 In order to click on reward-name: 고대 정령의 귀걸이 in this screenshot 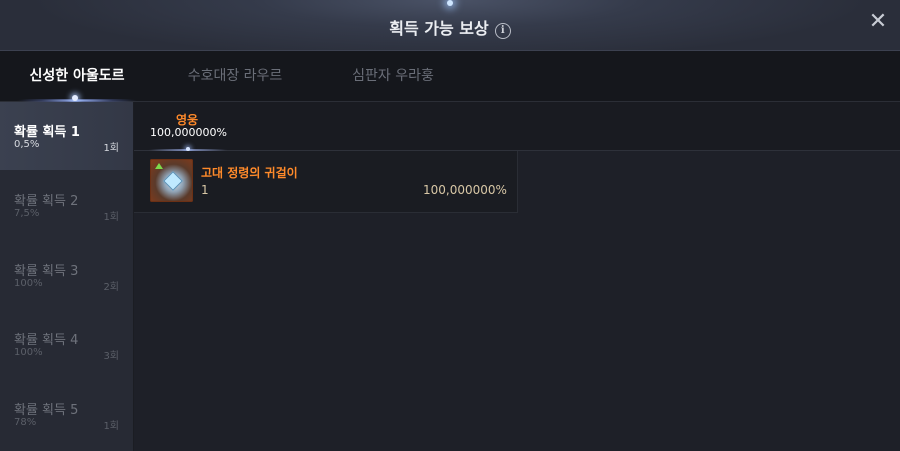, I will do `click(249, 173)`.